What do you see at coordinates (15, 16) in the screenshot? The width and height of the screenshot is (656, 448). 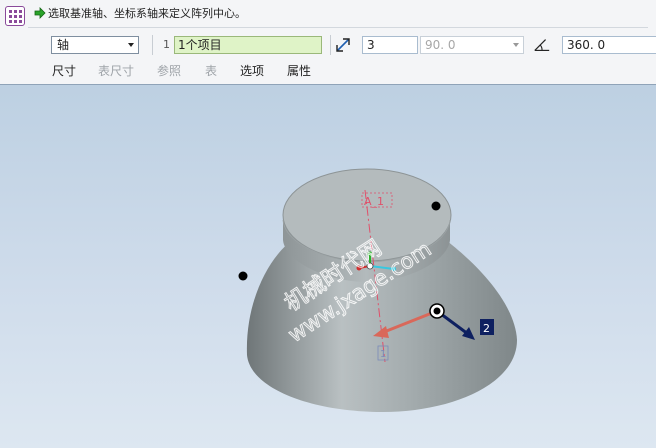 I see `pattern-app-icon` at bounding box center [15, 16].